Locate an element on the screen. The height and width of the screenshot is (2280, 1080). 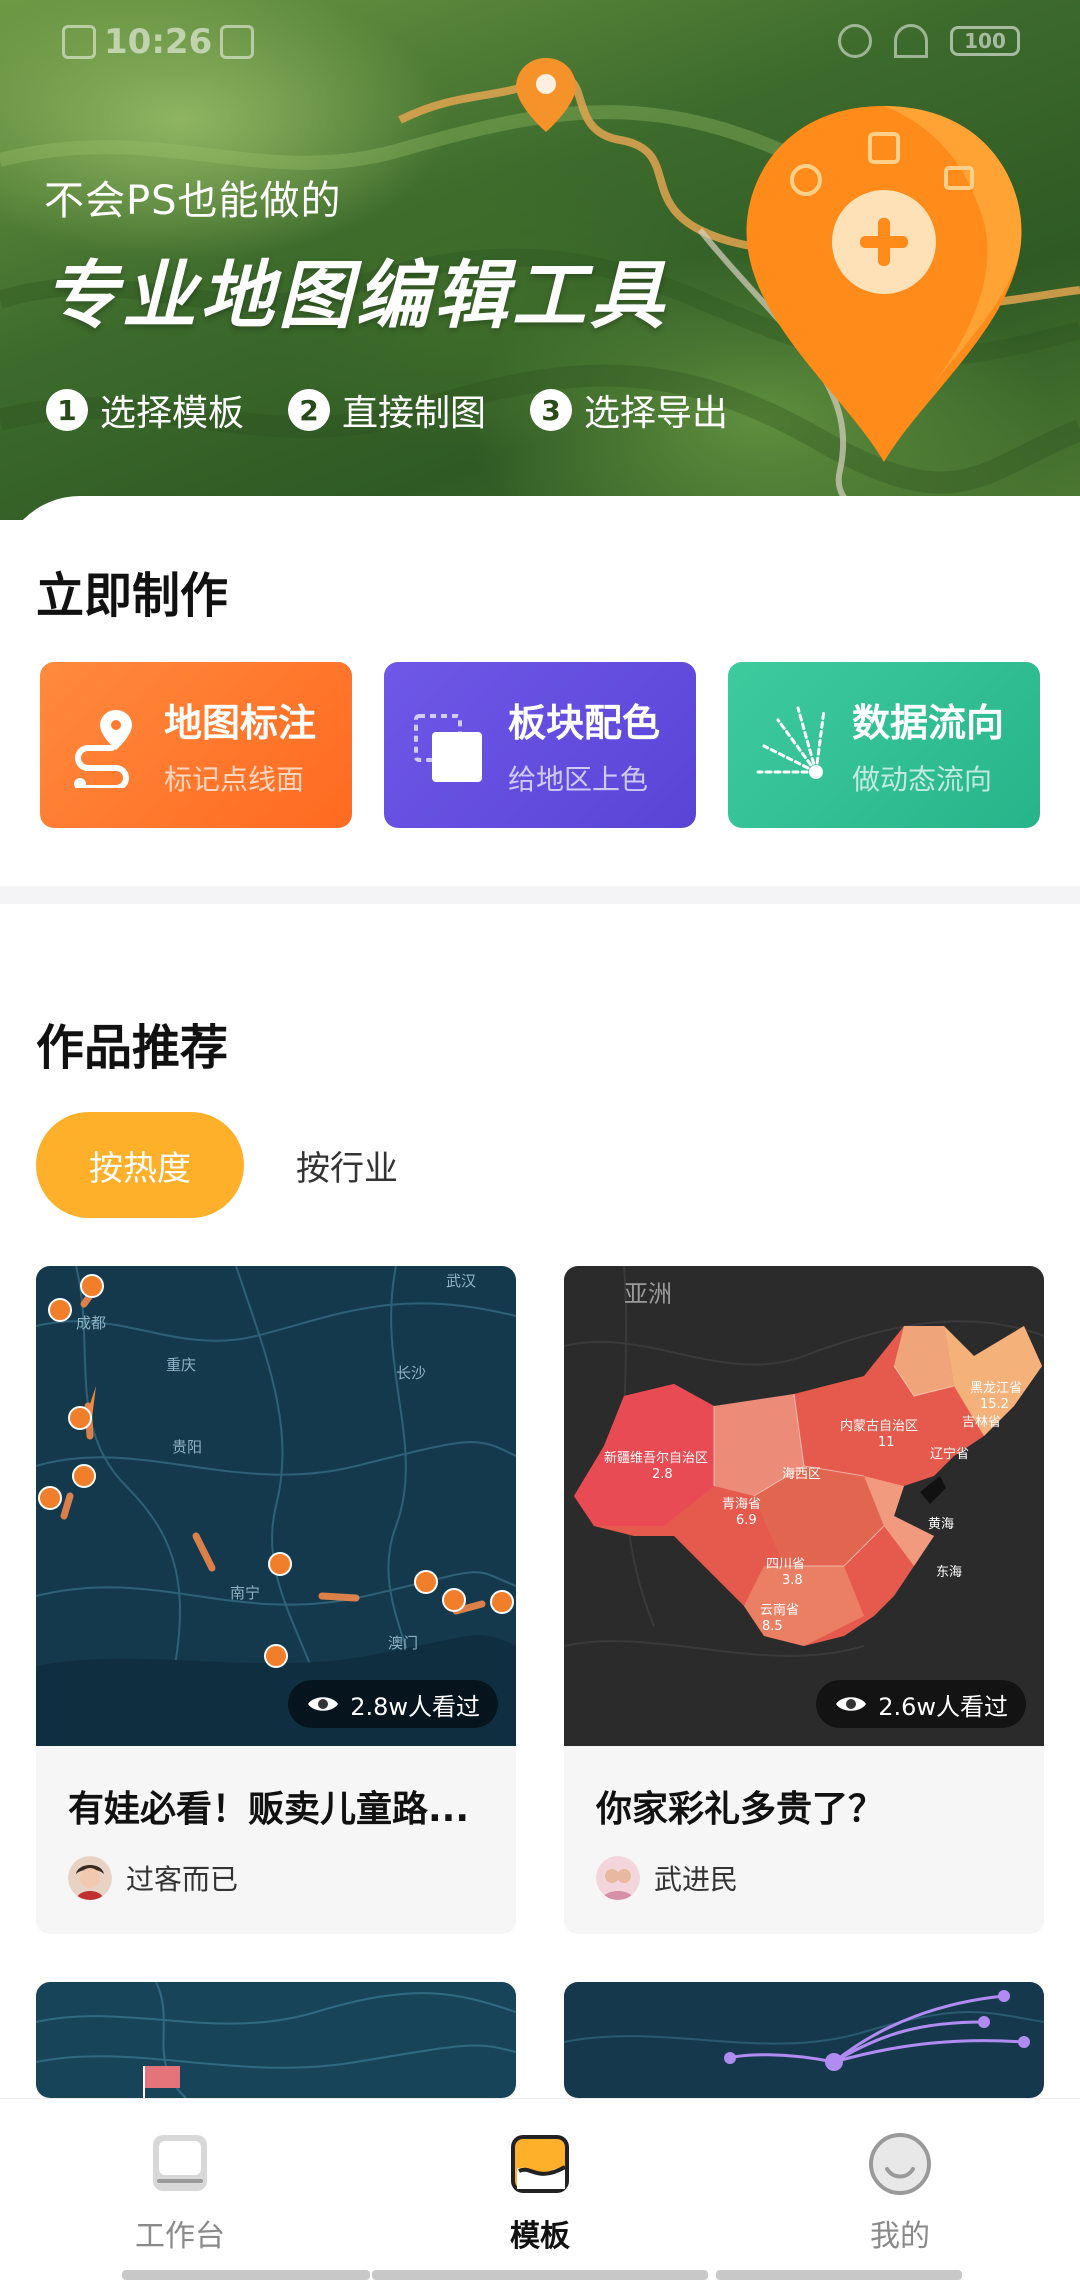
step-3: 3 选择导出 is located at coordinates (629, 410).